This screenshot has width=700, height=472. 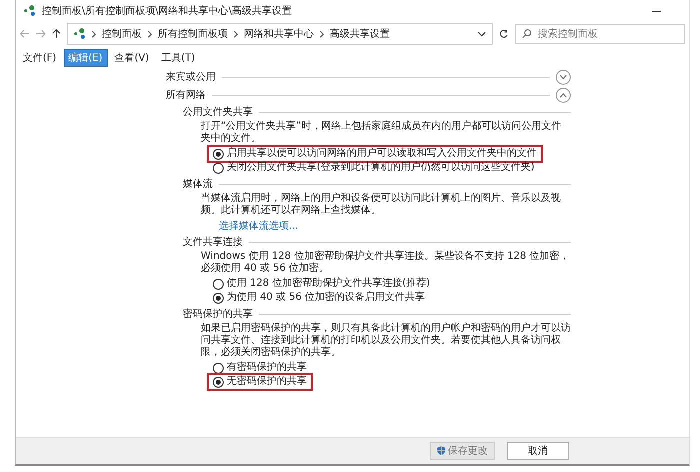 What do you see at coordinates (186, 95) in the screenshot?
I see `section-heading: 所有网络` at bounding box center [186, 95].